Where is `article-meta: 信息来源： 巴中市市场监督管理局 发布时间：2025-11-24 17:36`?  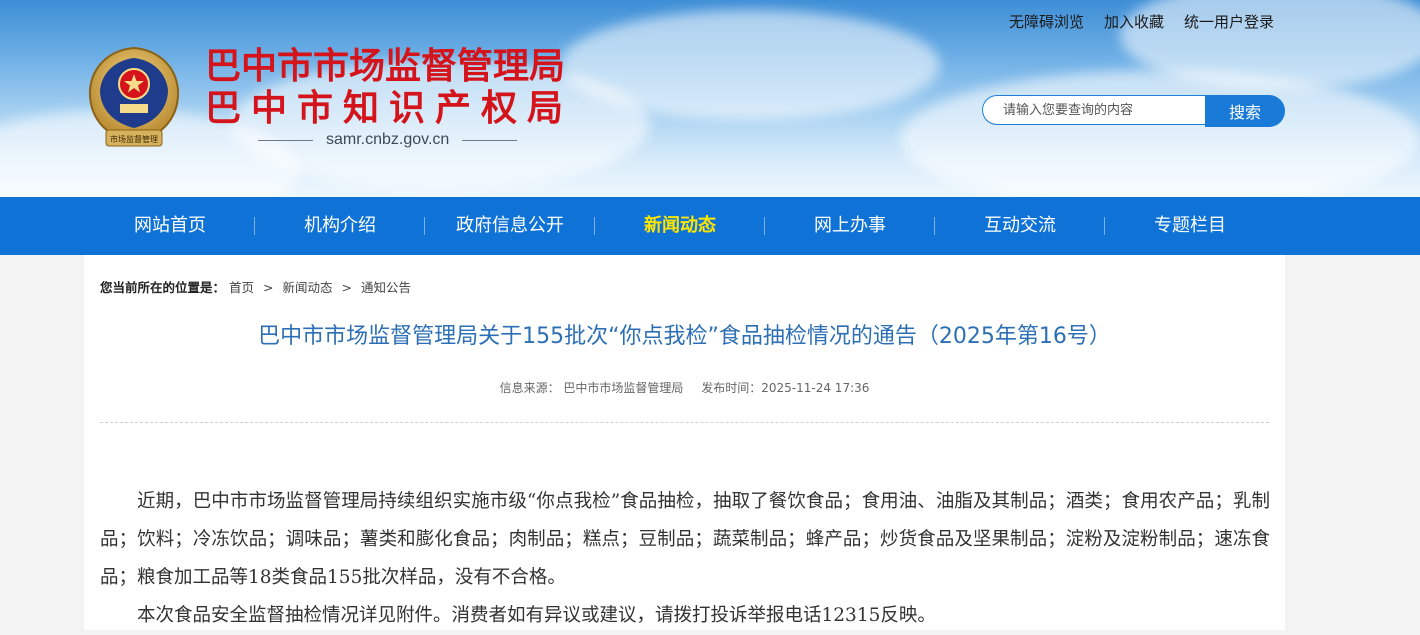 article-meta: 信息来源： 巴中市市场监督管理局 发布时间：2025-11-24 17:36 is located at coordinates (684, 387).